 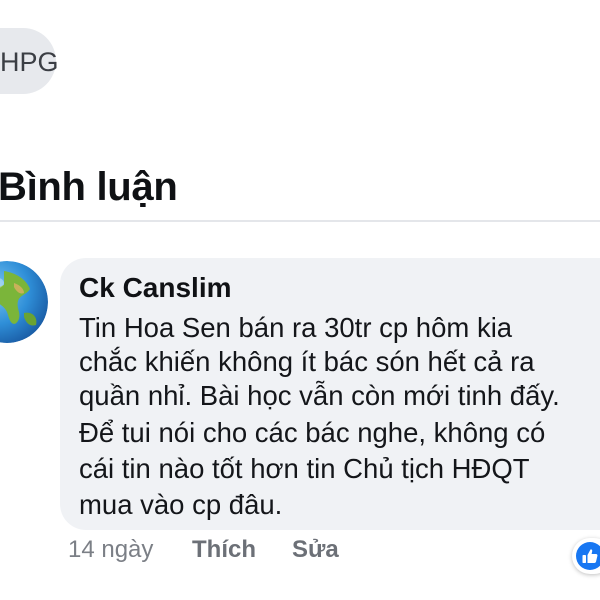 I want to click on like-reaction-badge, so click(x=588, y=556).